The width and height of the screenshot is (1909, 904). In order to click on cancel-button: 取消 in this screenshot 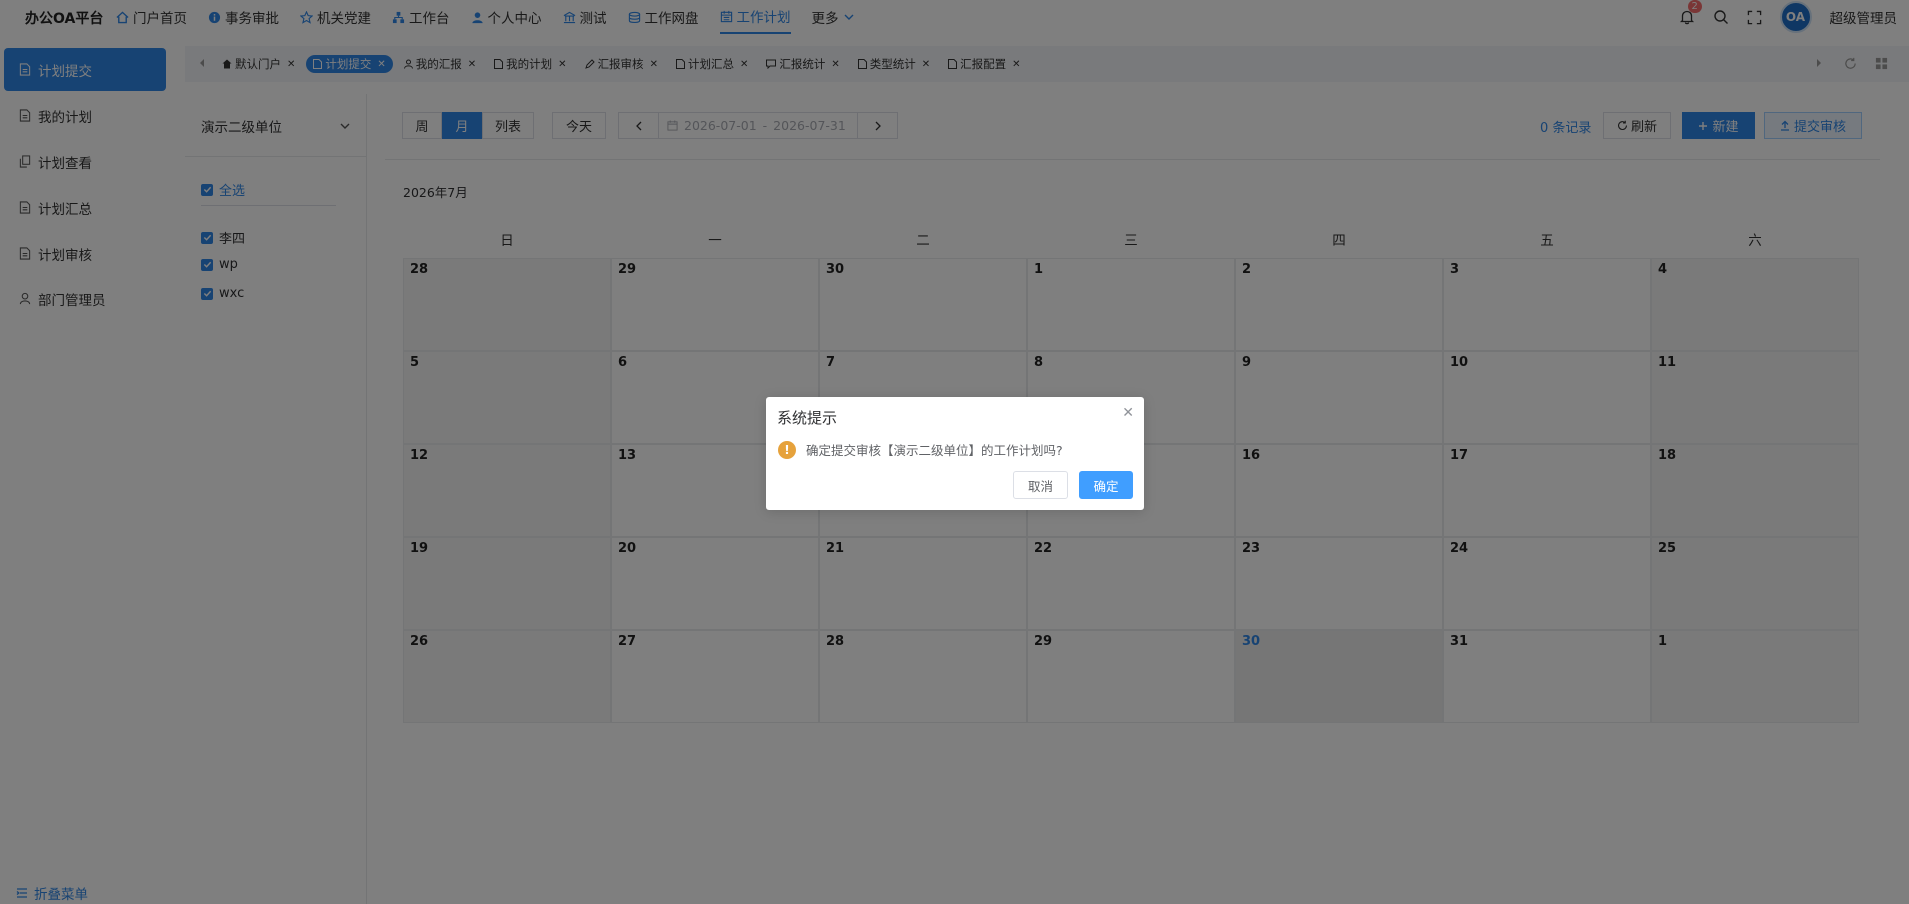, I will do `click(1040, 485)`.